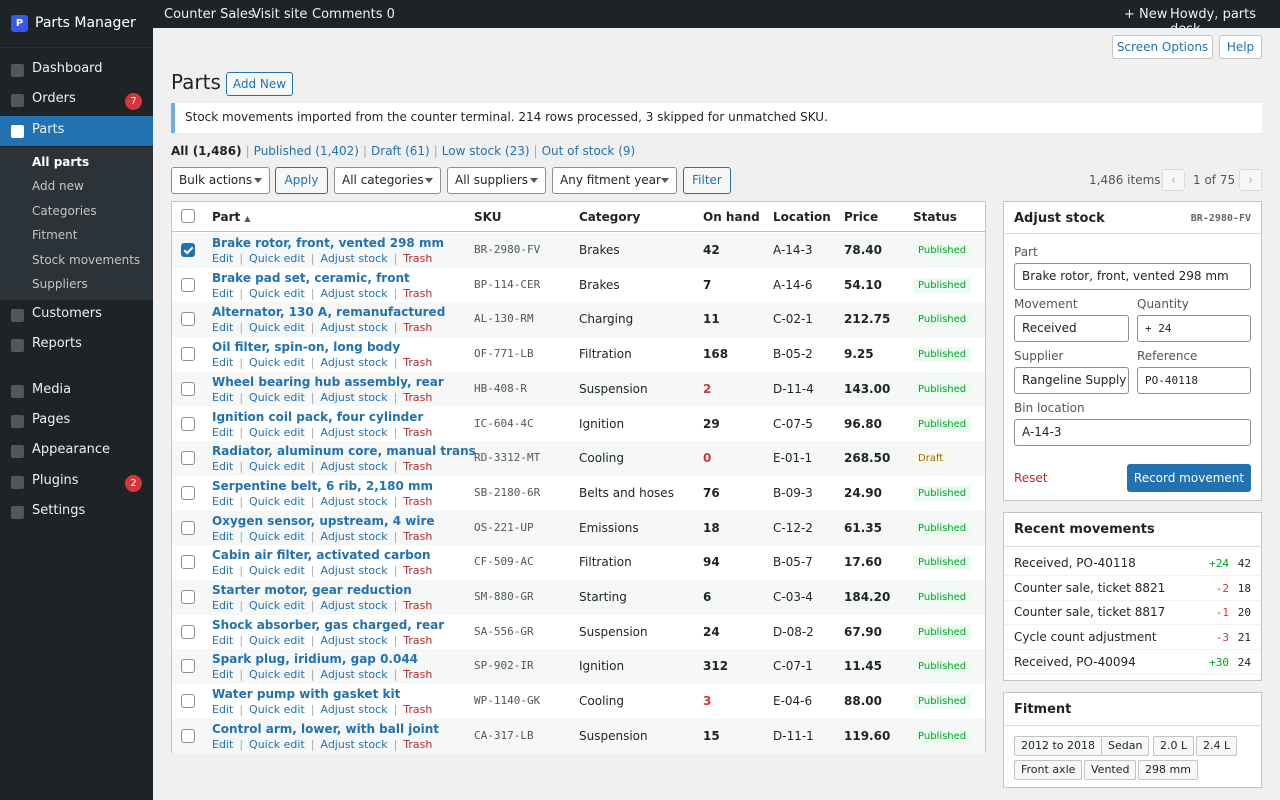  Describe the element at coordinates (76, 391) in the screenshot. I see `sidebar-item-media: Media` at that location.